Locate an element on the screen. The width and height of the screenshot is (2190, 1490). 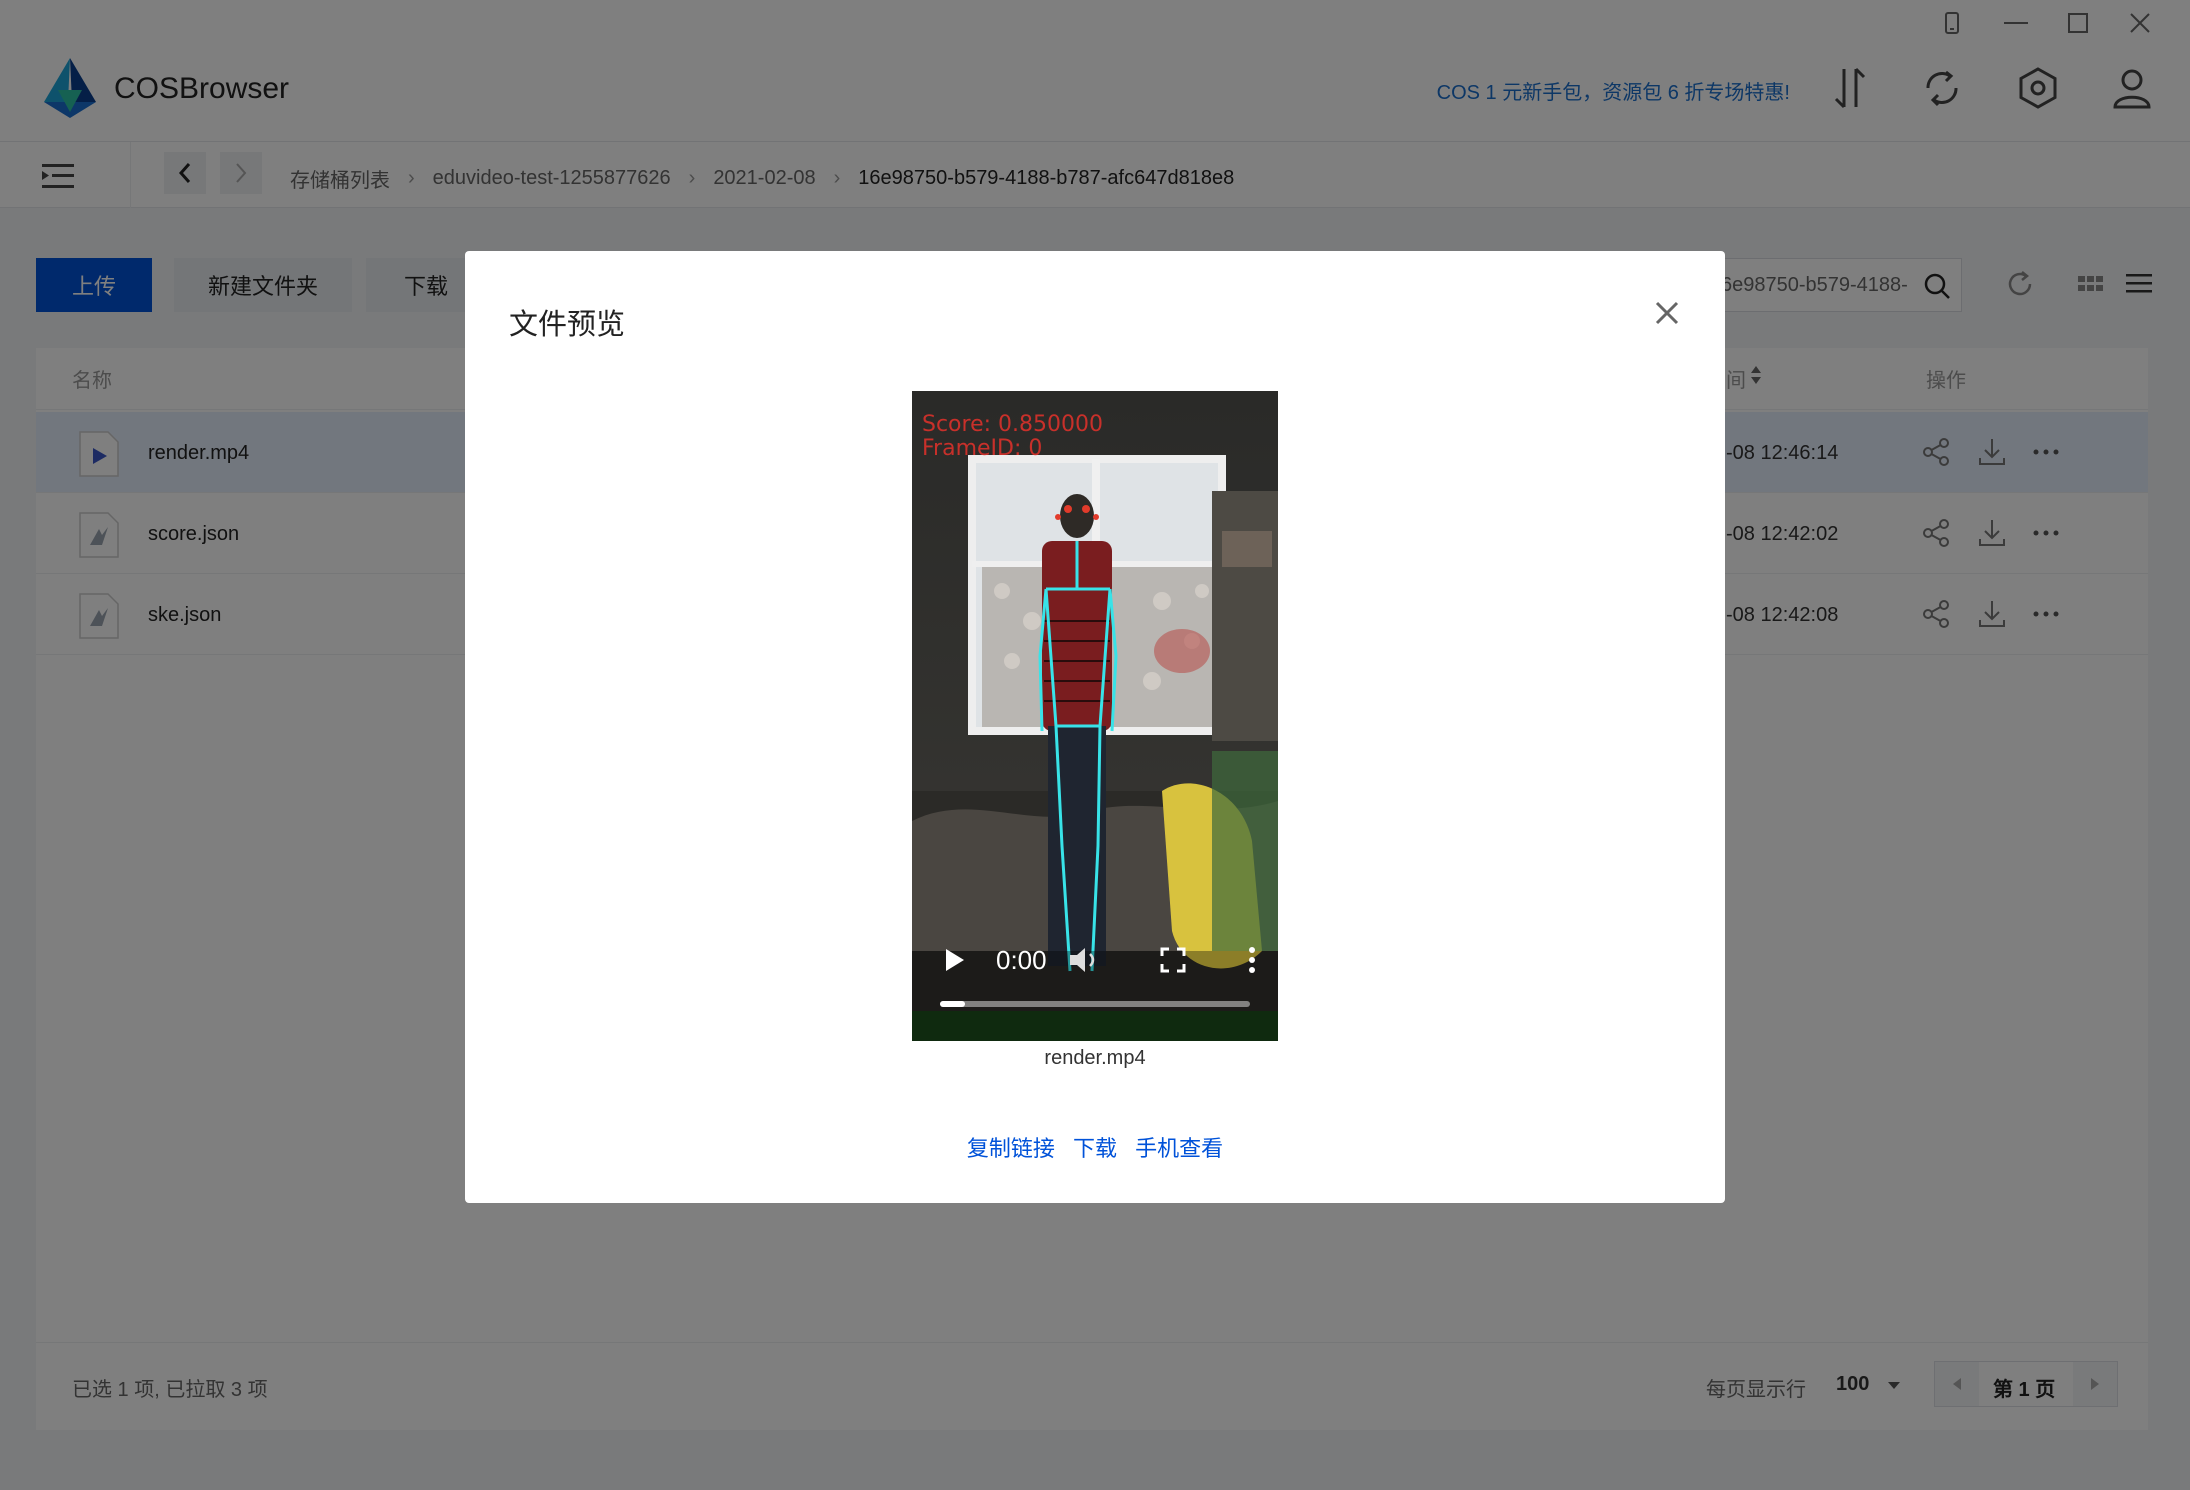
dialog-title: 文件预览 is located at coordinates (567, 325).